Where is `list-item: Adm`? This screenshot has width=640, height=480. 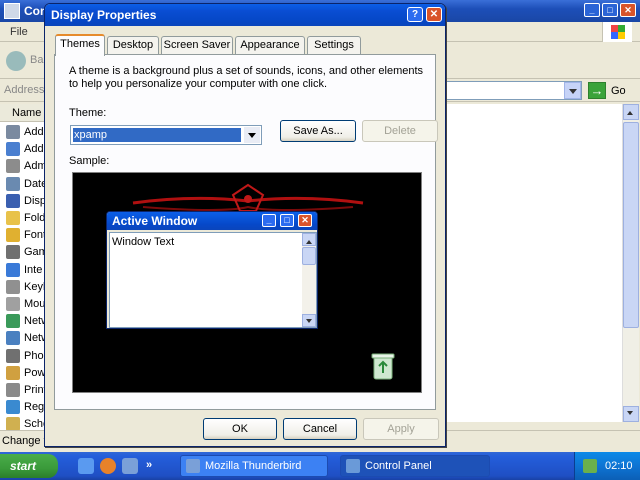 list-item: Adm is located at coordinates (26, 166).